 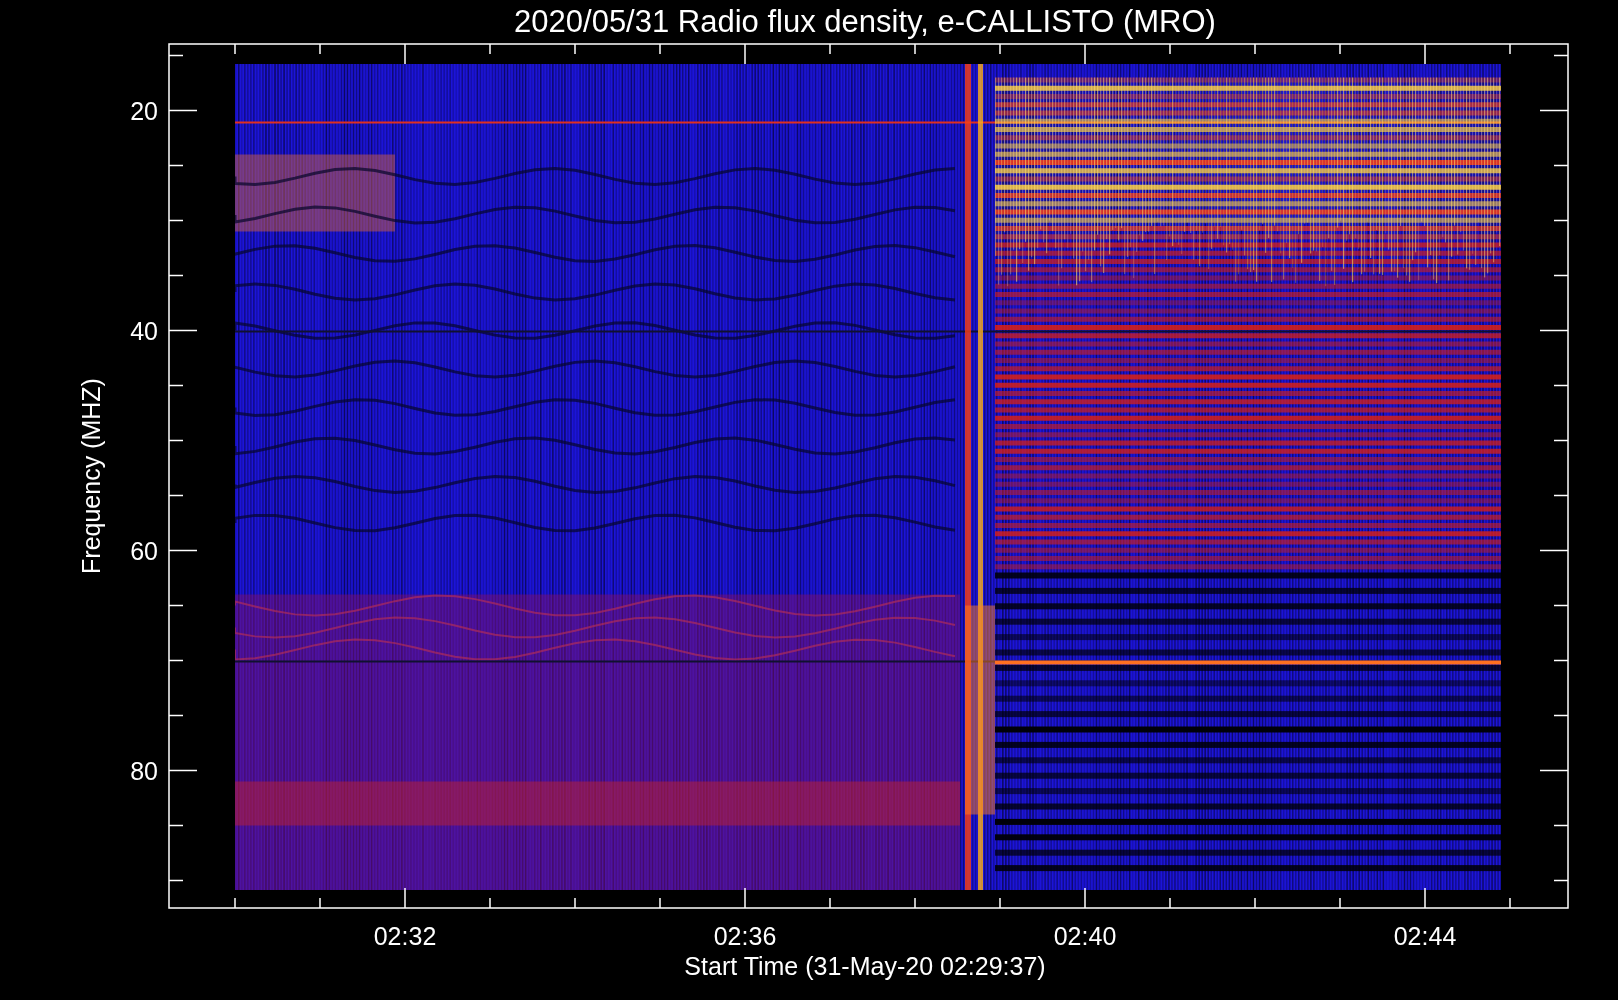 What do you see at coordinates (144, 770) in the screenshot?
I see `y-tick-label: 80` at bounding box center [144, 770].